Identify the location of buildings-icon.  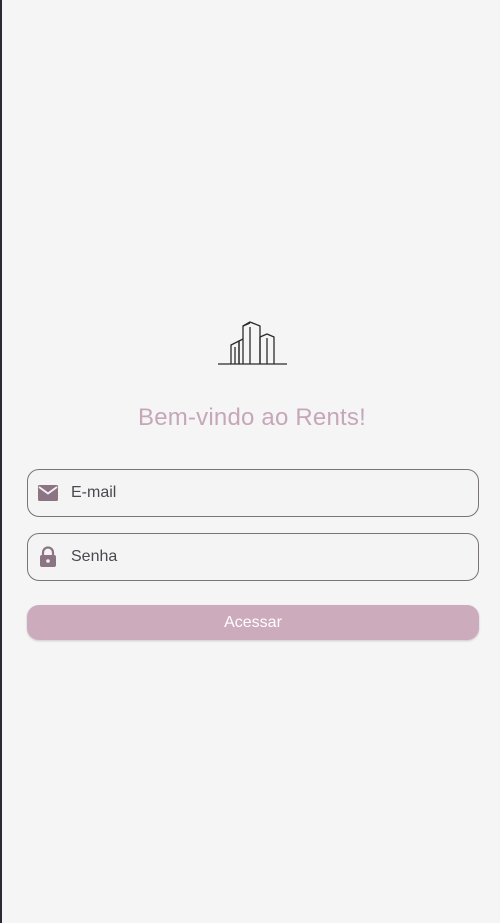
(253, 343).